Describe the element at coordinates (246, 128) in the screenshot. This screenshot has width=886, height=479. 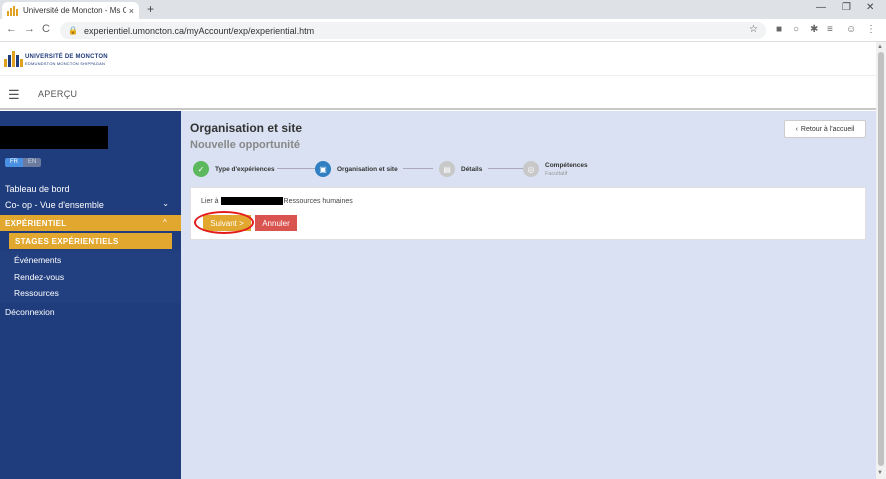
I see `page-title: Organisation et site` at that location.